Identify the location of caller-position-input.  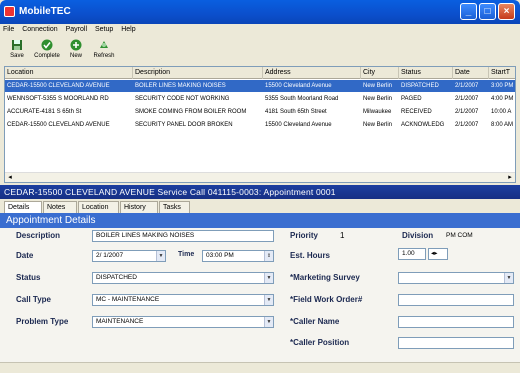
(456, 343).